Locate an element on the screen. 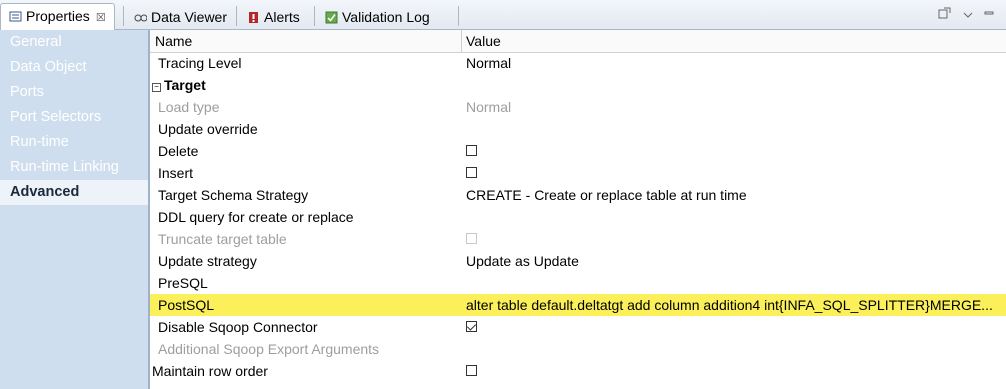  disable-sqoop-connector-checkbox is located at coordinates (471, 326).